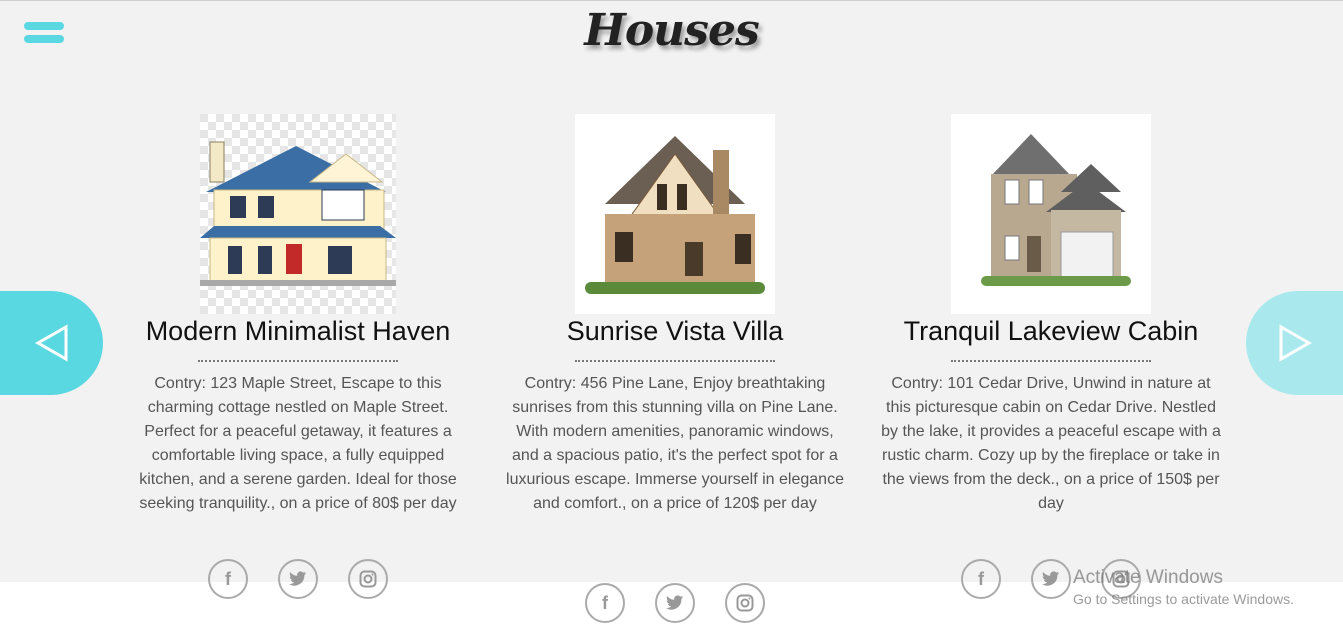  Describe the element at coordinates (671, 30) in the screenshot. I see `page-title: Houses` at that location.